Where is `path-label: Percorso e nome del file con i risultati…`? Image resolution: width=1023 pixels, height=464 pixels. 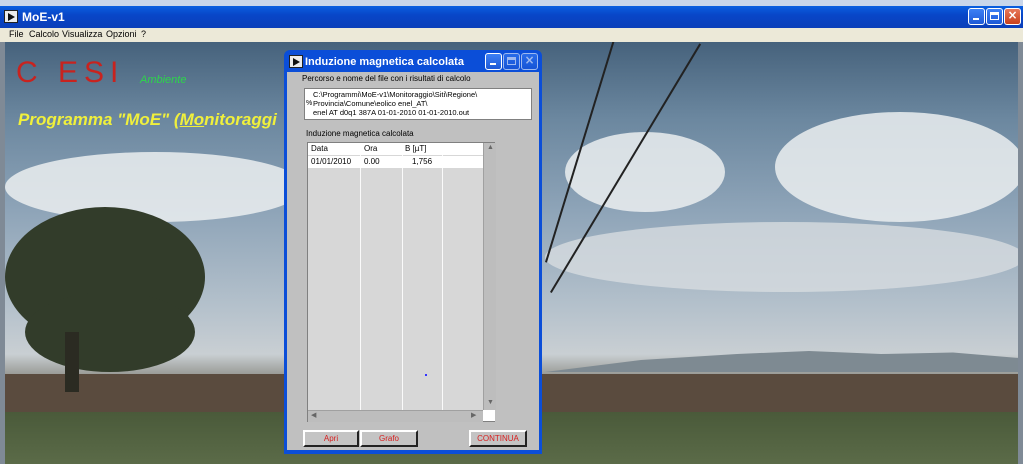 path-label: Percorso e nome del file con i risultati… is located at coordinates (386, 78).